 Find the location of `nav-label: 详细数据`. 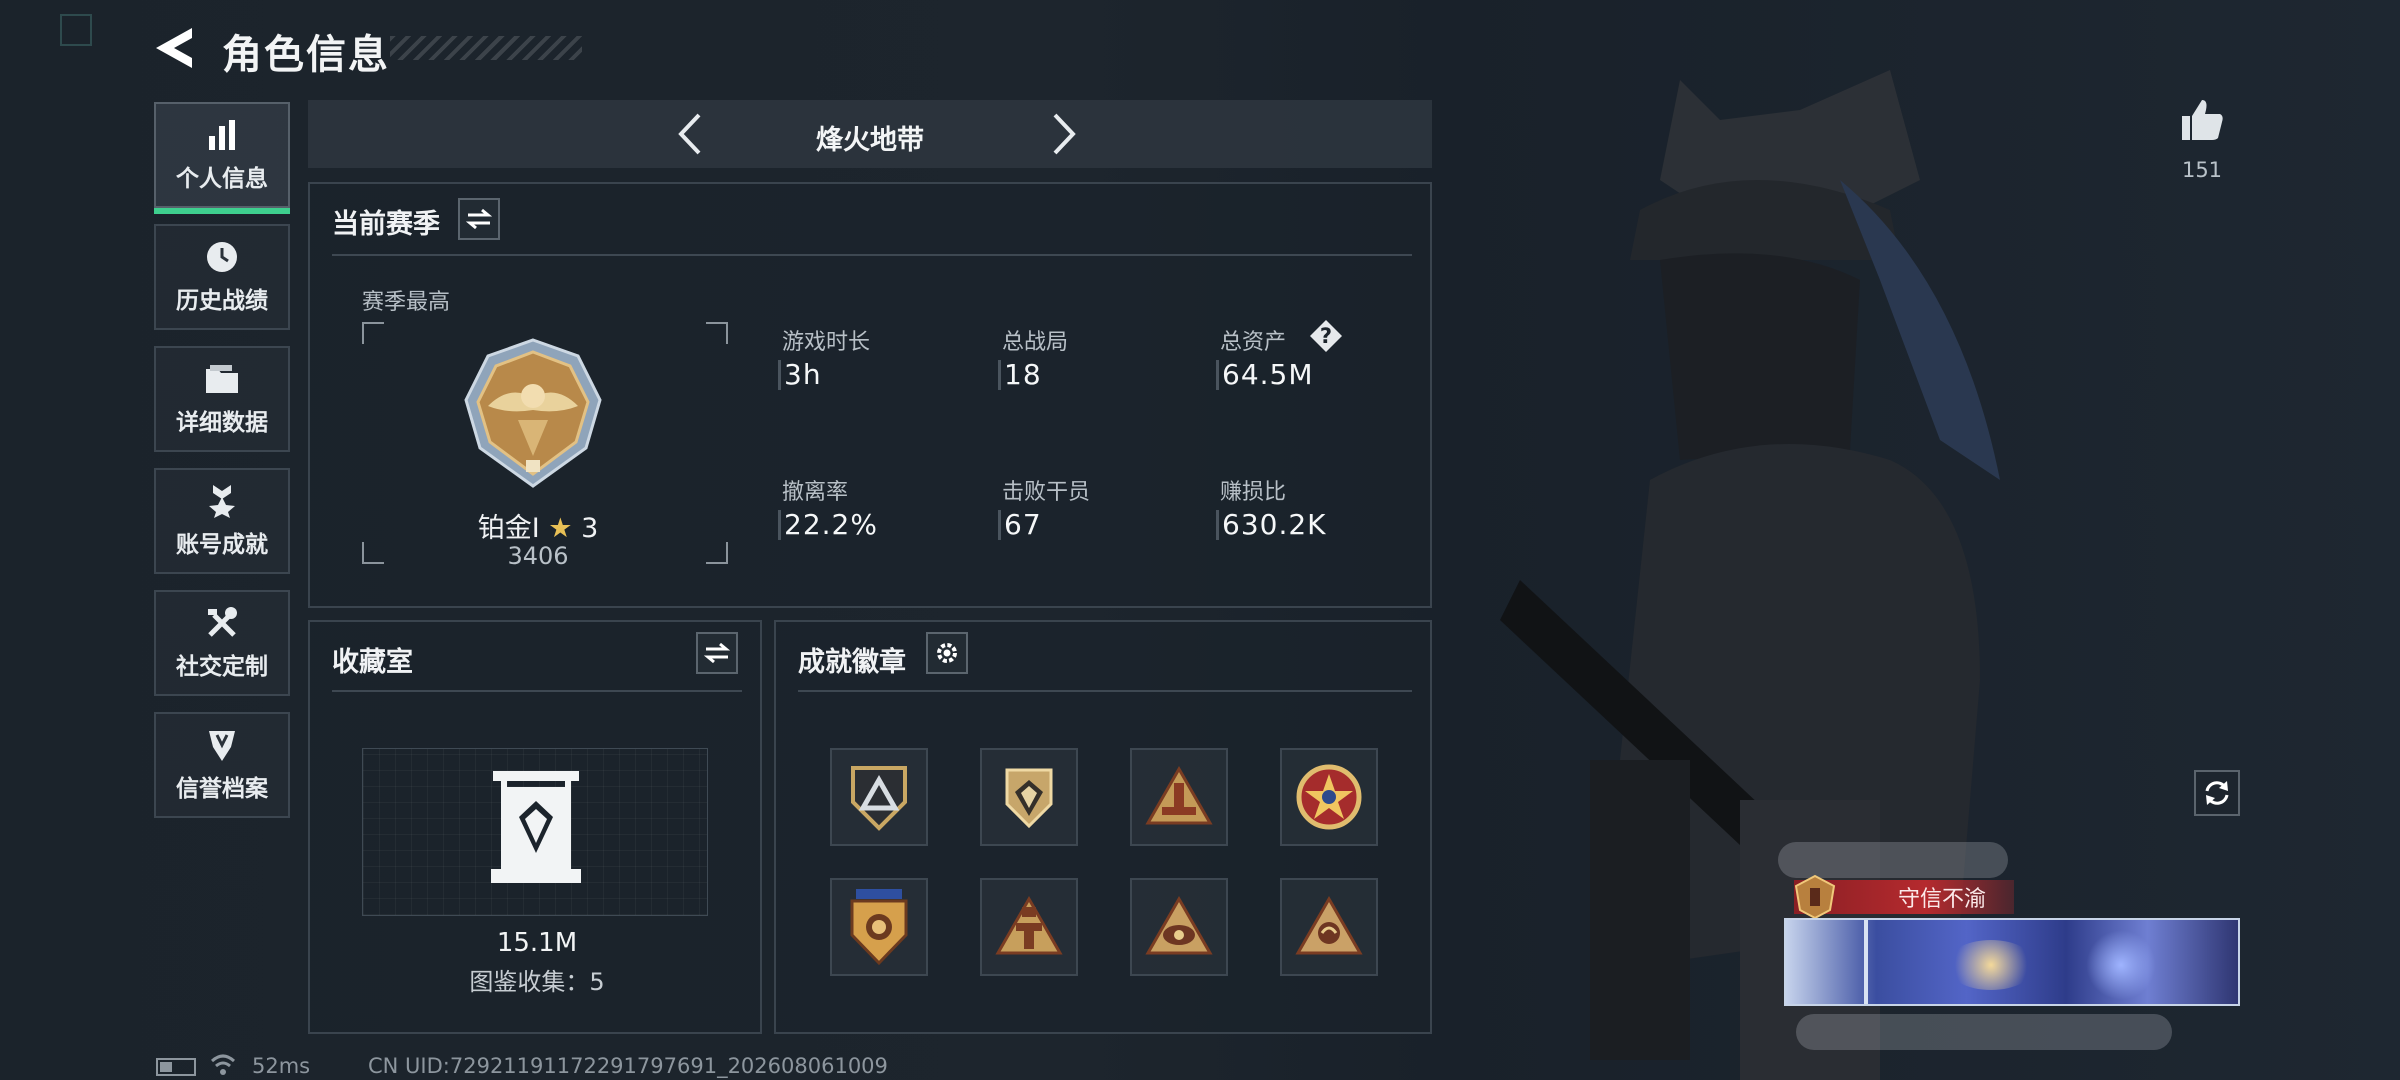

nav-label: 详细数据 is located at coordinates (222, 423).